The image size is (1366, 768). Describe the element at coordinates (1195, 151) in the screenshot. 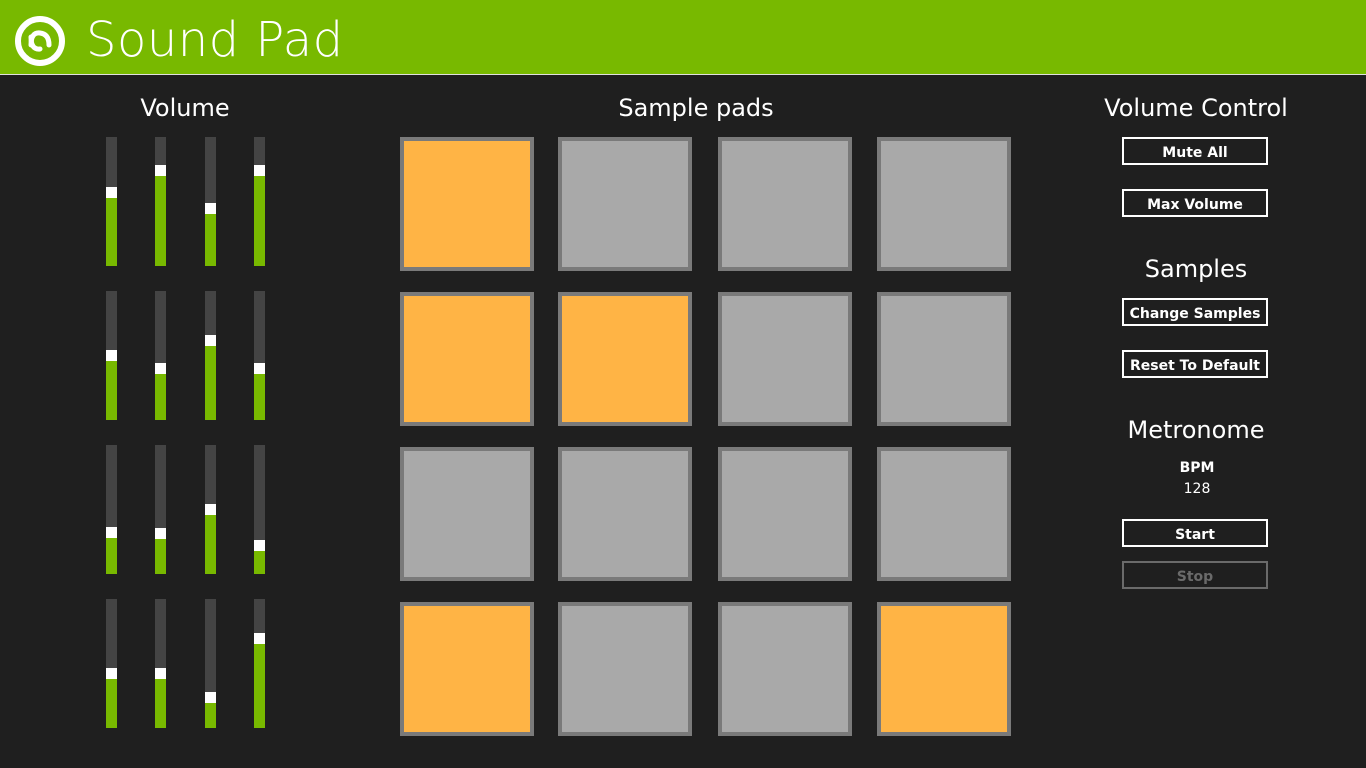

I see `mute-all-button: Mute All` at that location.